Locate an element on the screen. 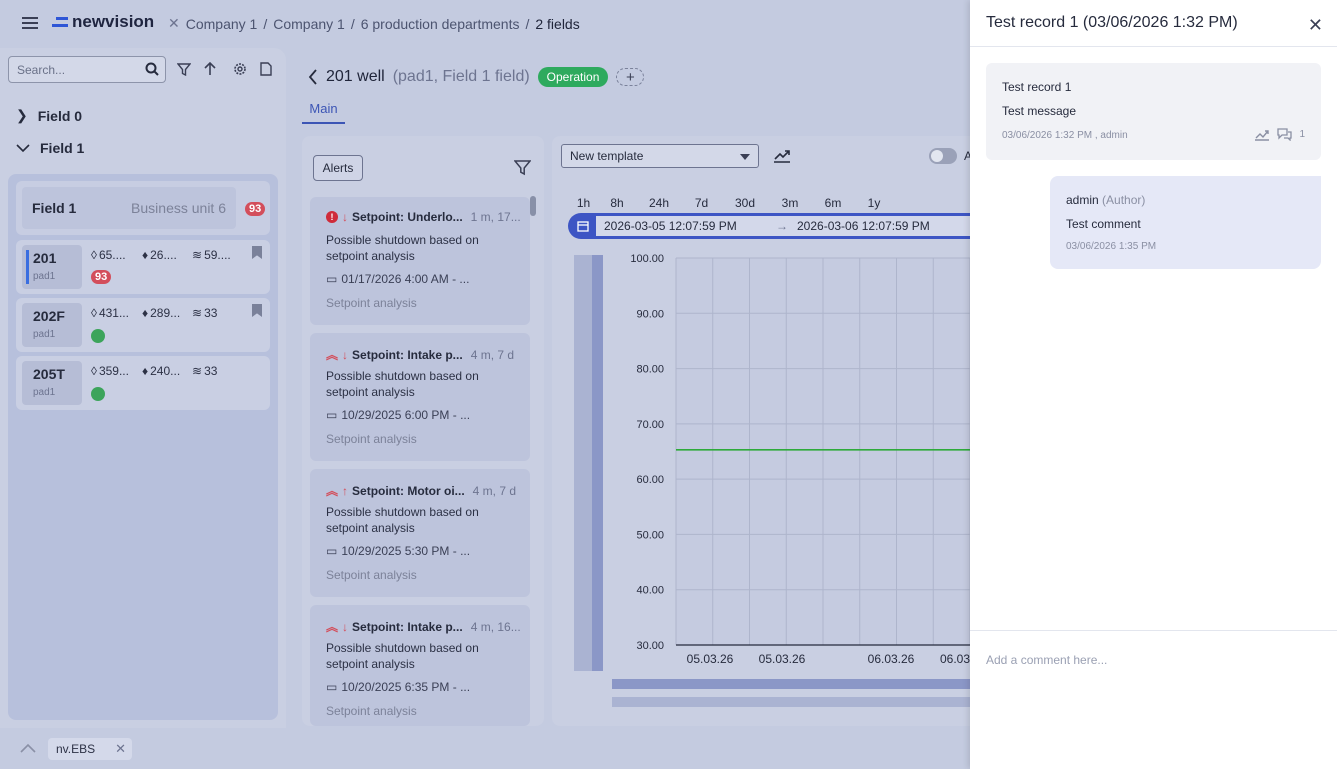 The height and width of the screenshot is (769, 1337). comment-input is located at coordinates (1151, 660).